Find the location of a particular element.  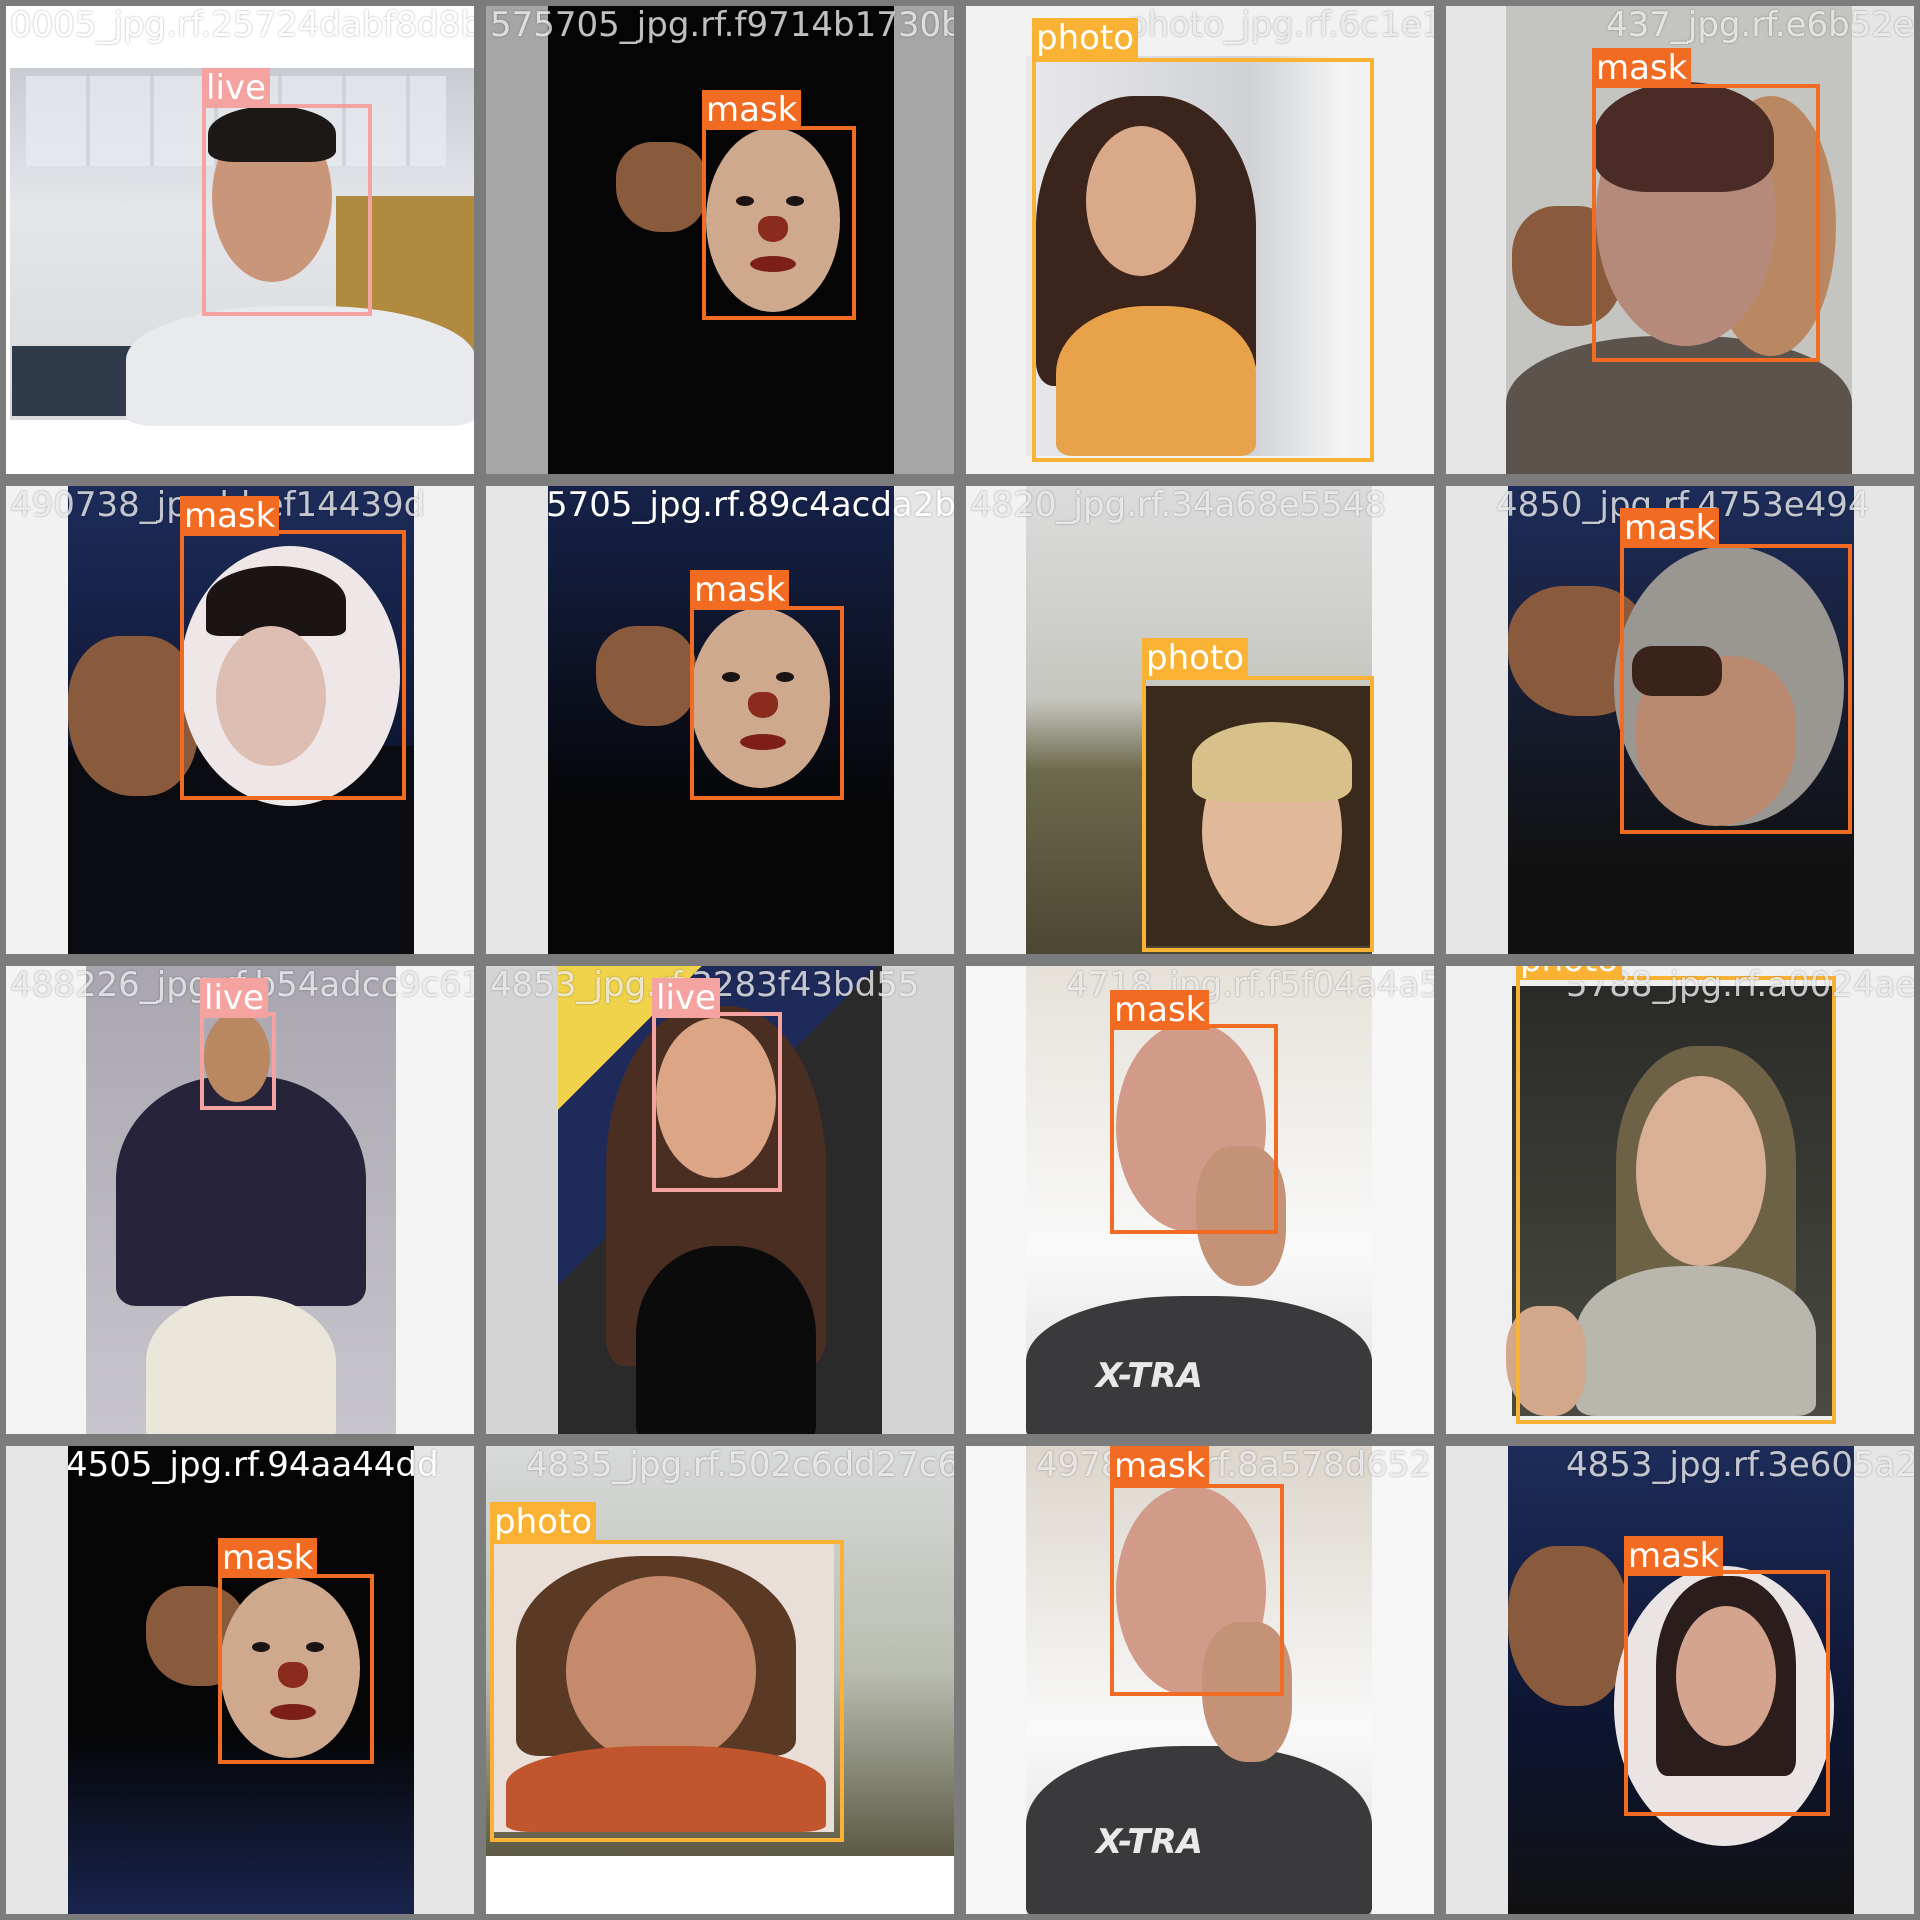

filename-label: 4820_jpg.rf.34a68e5548 is located at coordinates (1178, 505).